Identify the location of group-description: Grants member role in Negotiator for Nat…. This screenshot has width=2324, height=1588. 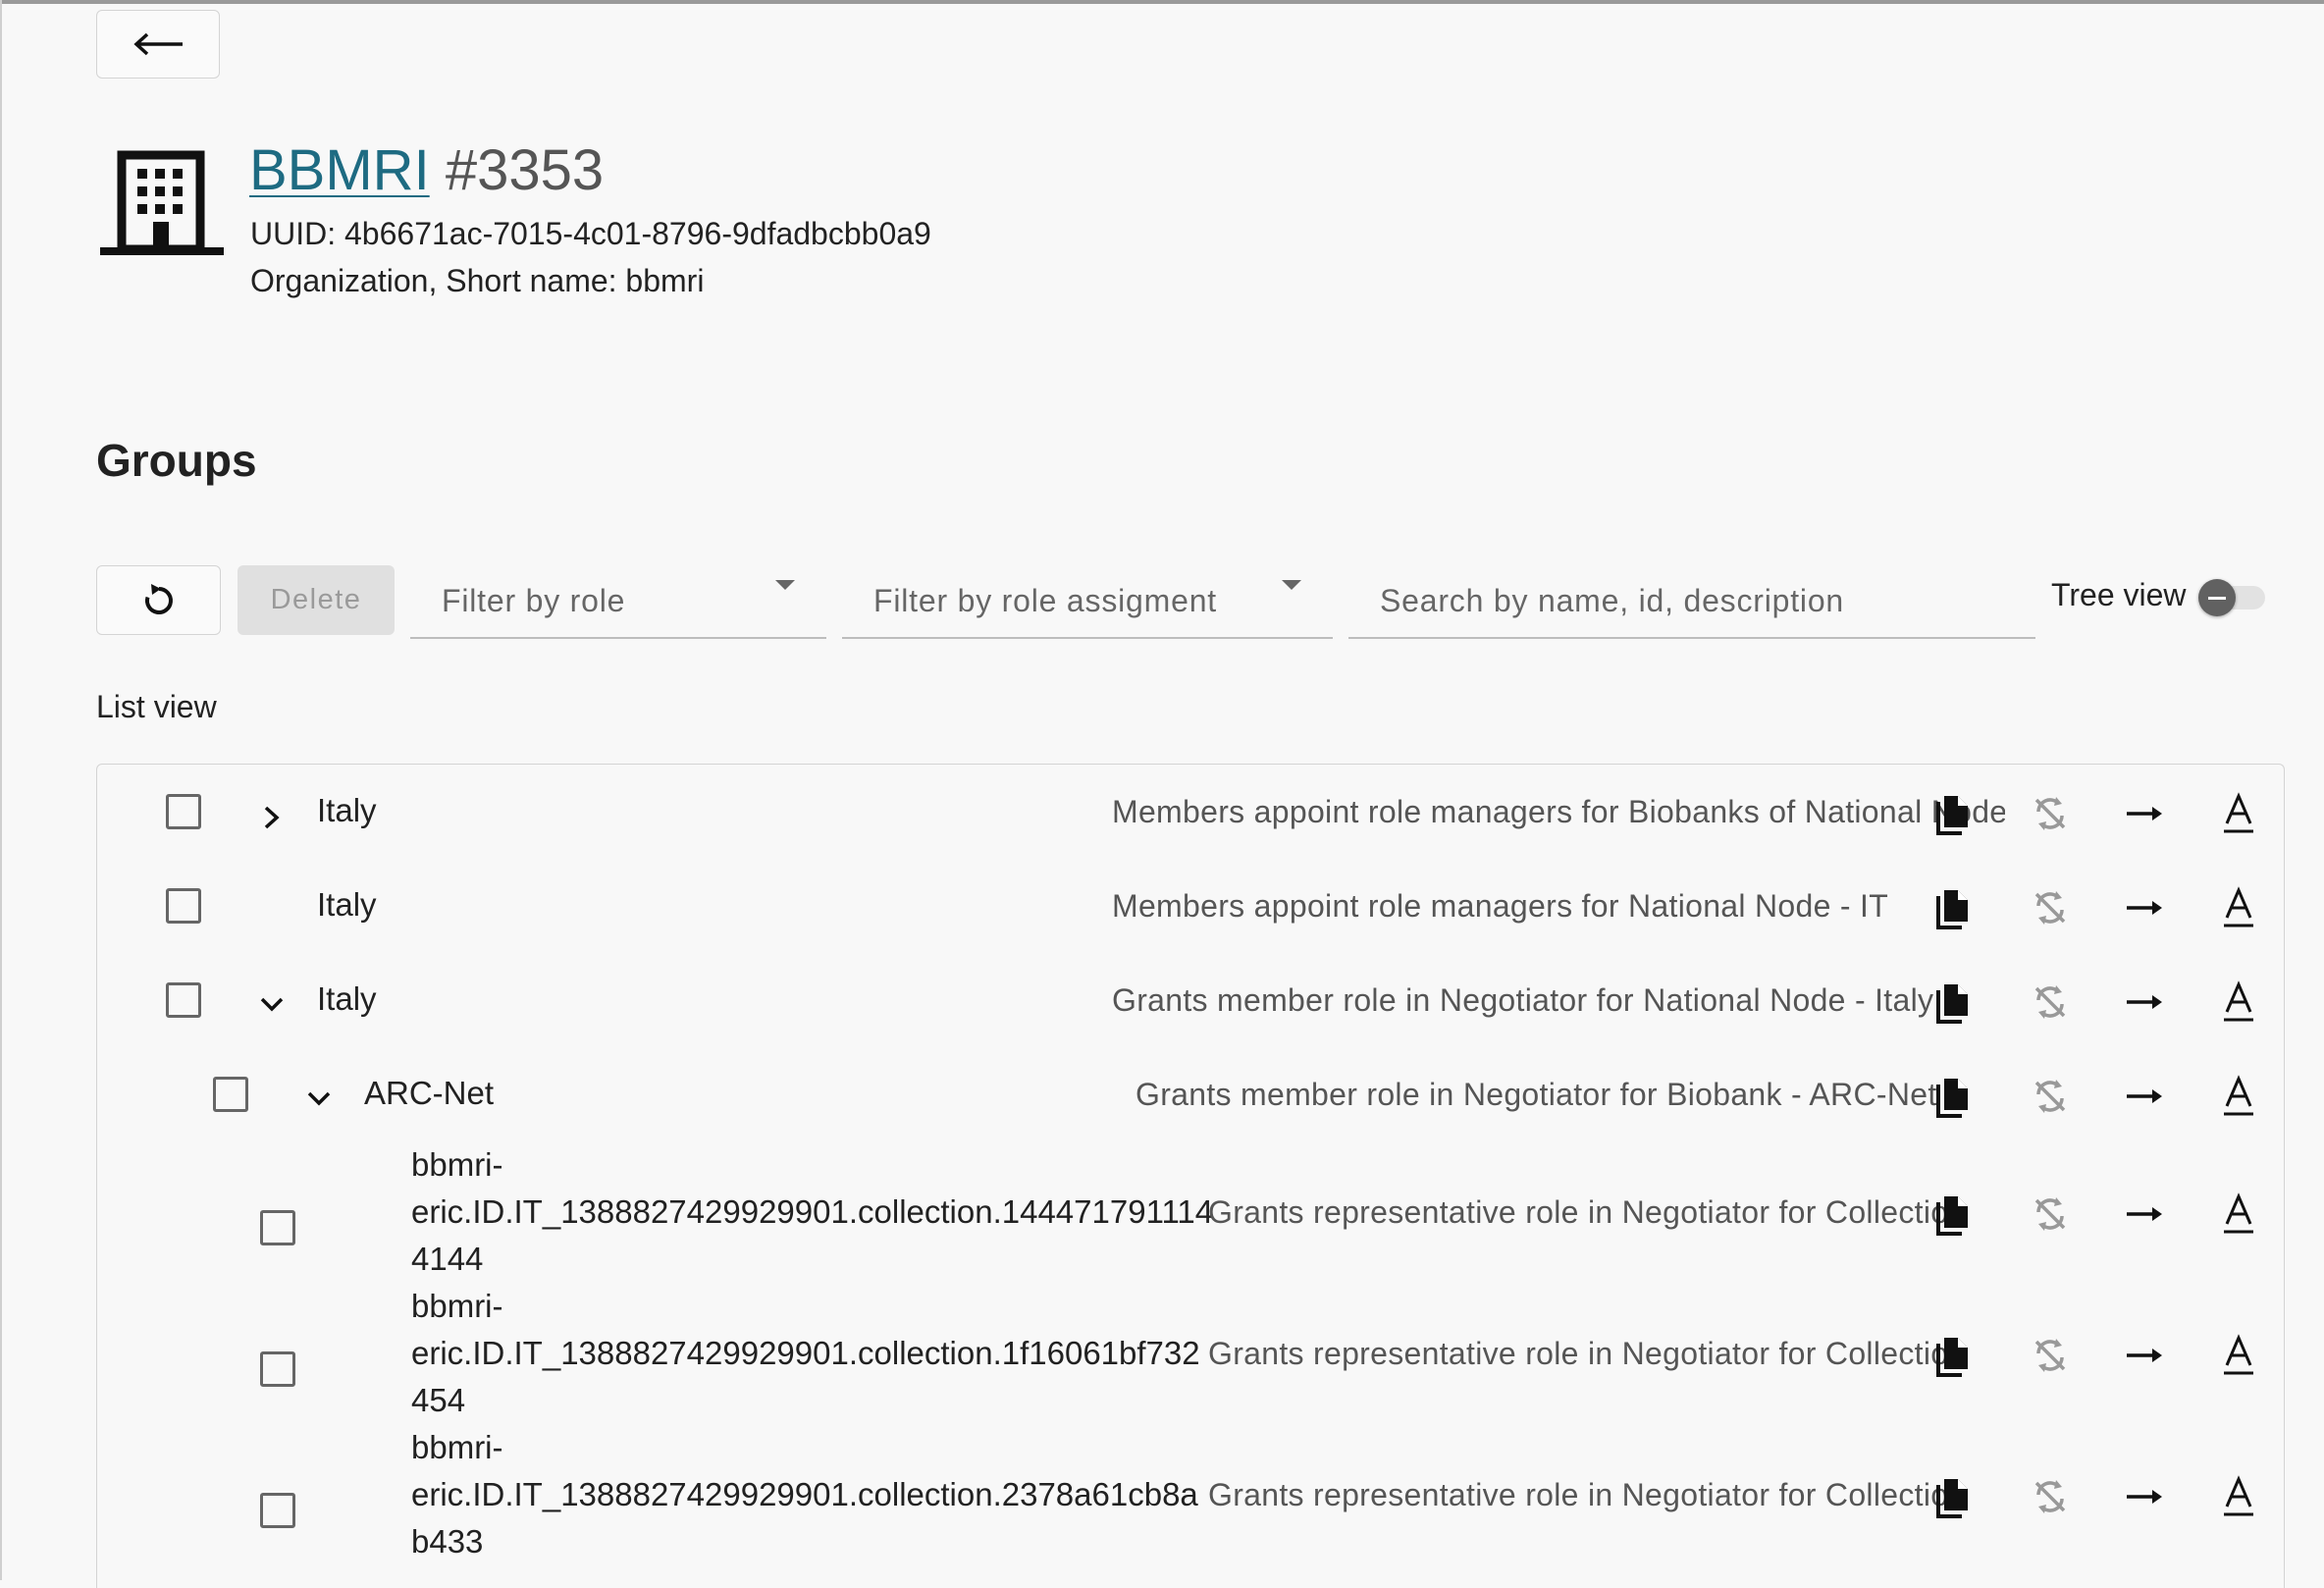
(1523, 1000).